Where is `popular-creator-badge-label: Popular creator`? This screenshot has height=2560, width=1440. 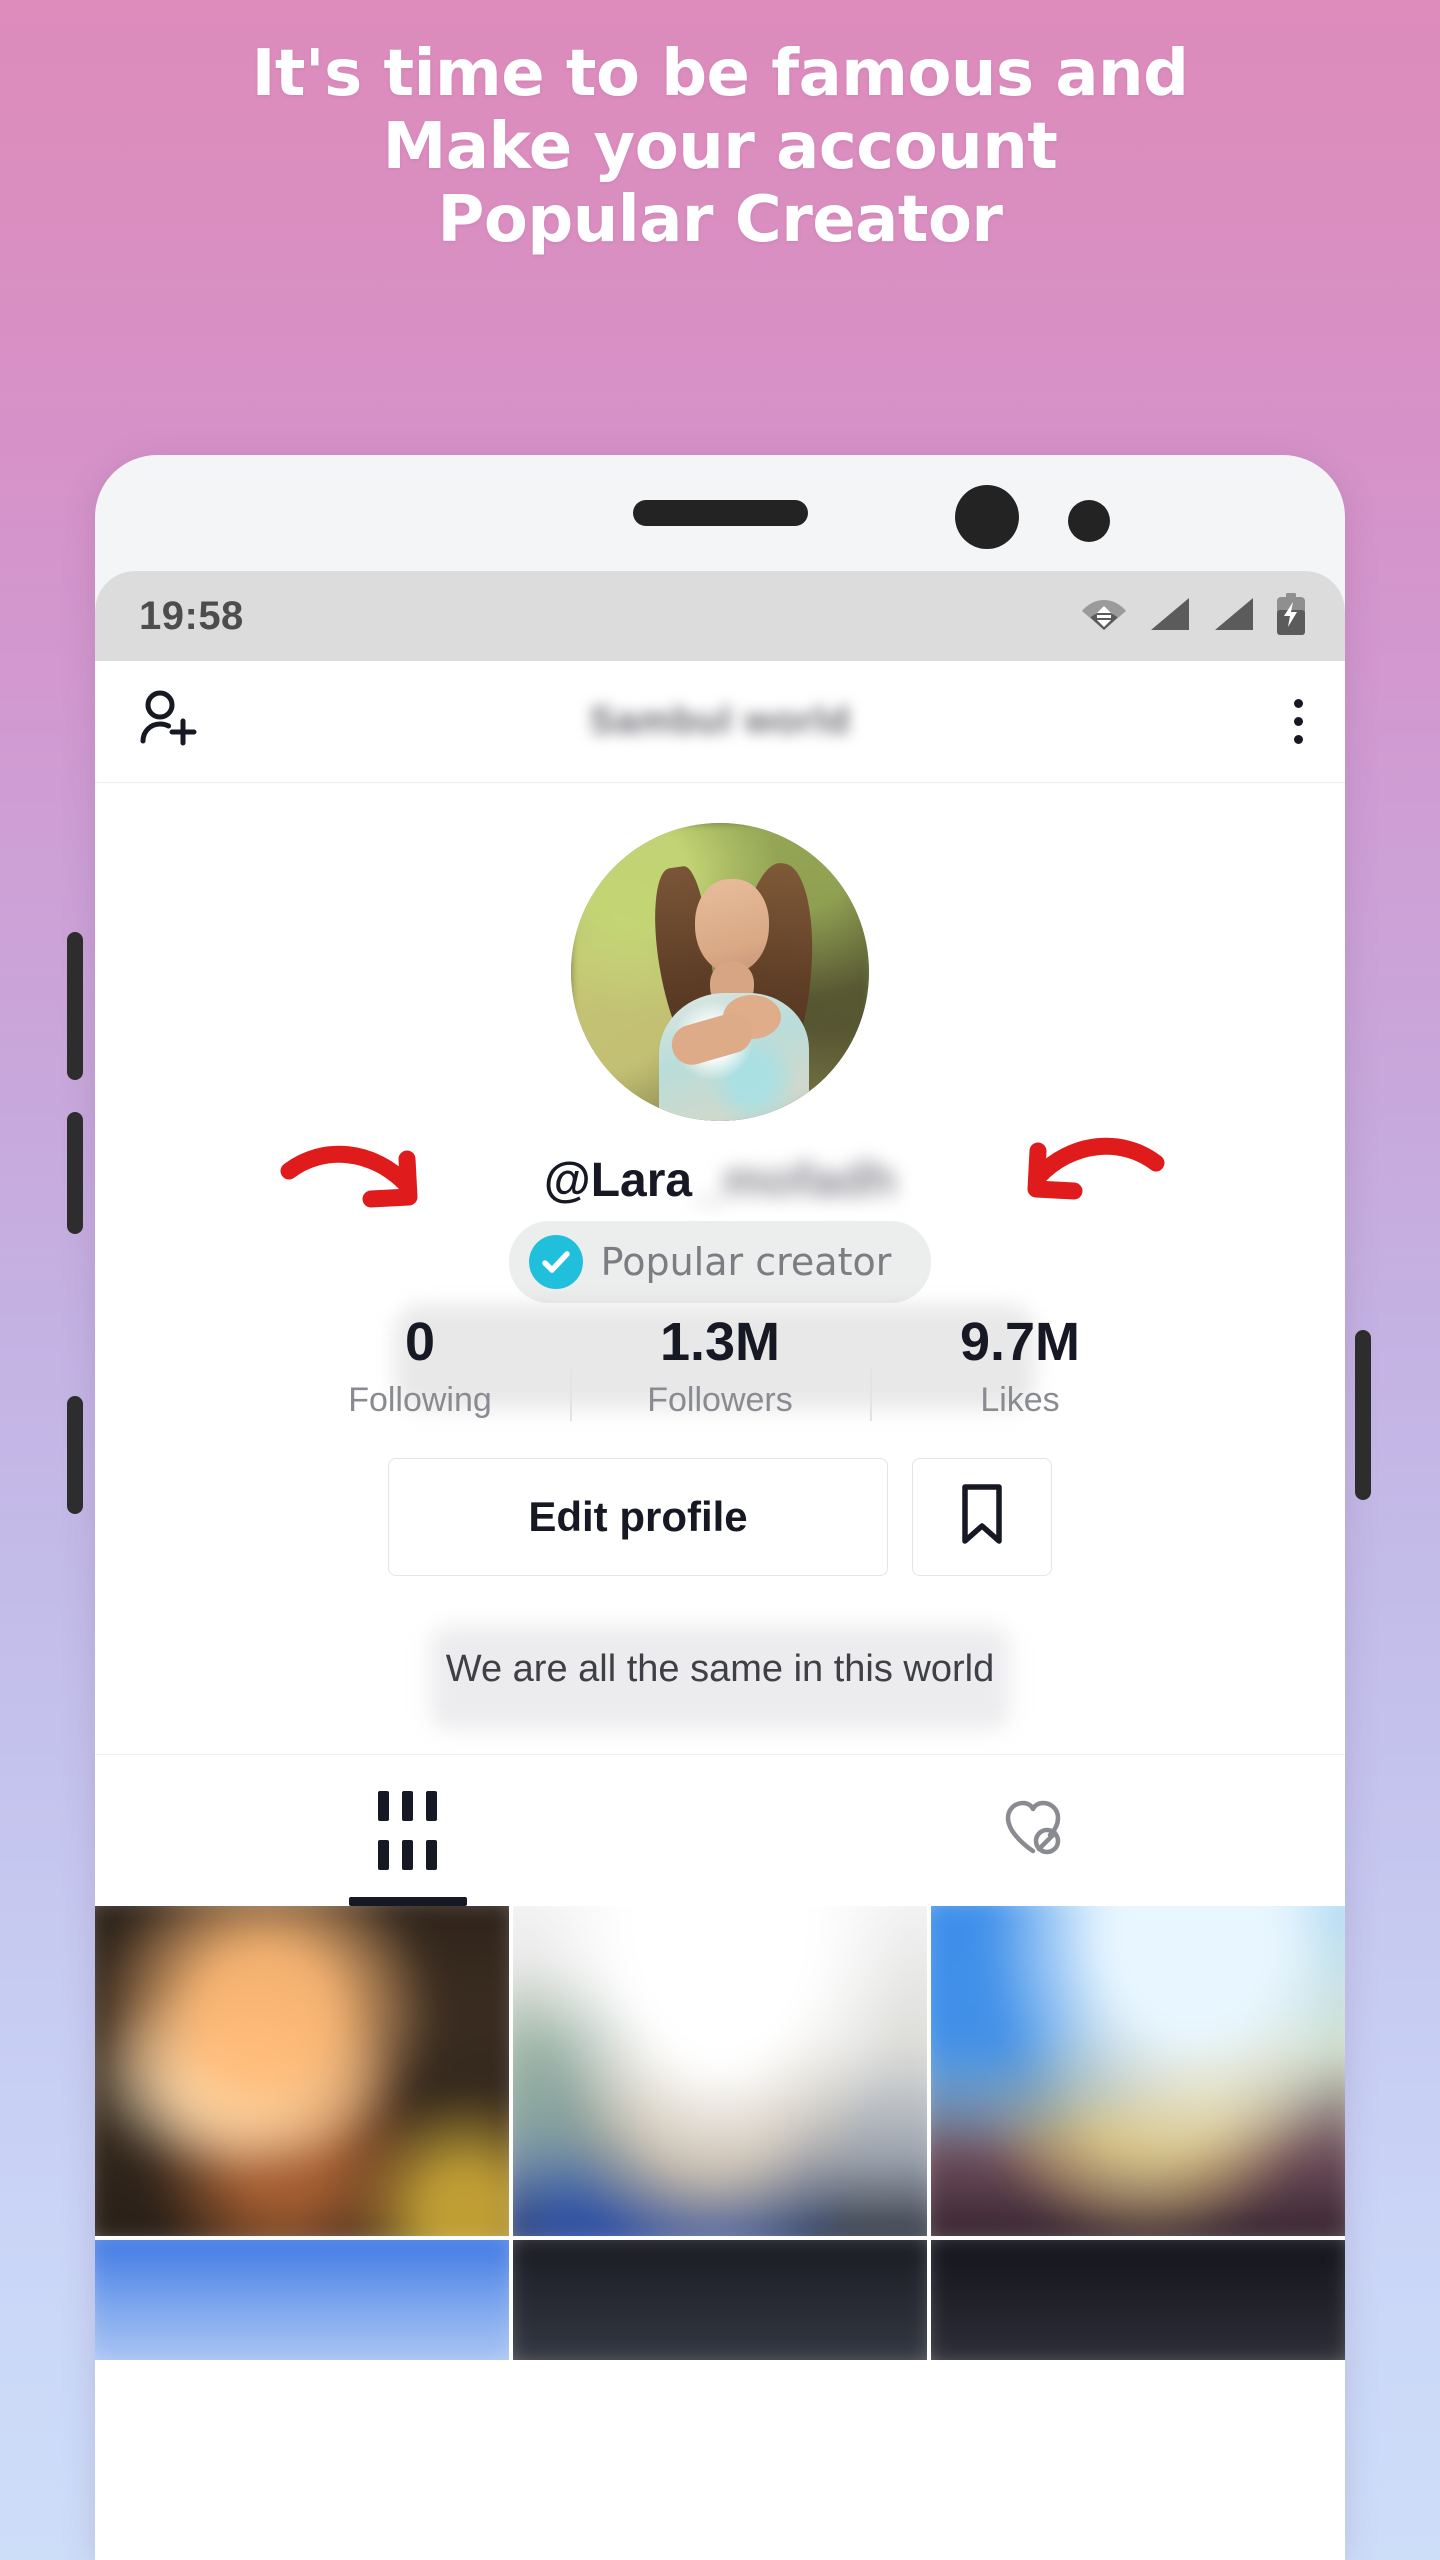 popular-creator-badge-label: Popular creator is located at coordinates (746, 1262).